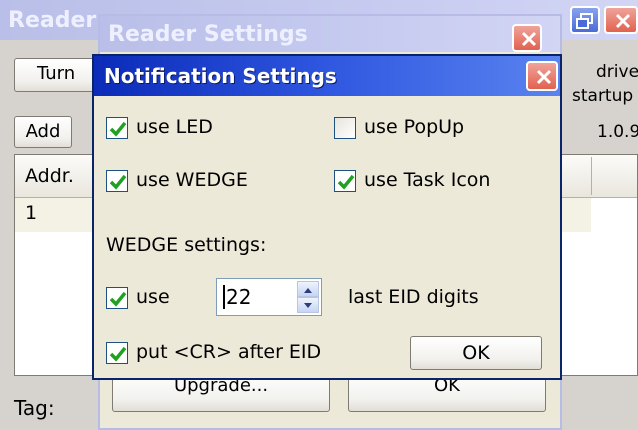 This screenshot has width=638, height=430. Describe the element at coordinates (31, 213) in the screenshot. I see `table-cell-addr: 1` at that location.